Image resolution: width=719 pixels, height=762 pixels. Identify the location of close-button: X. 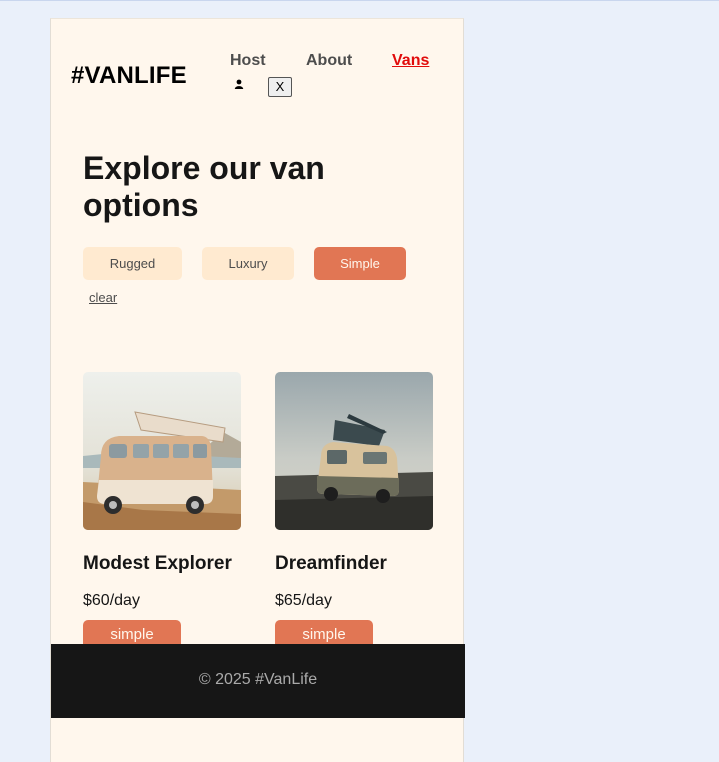
(280, 87).